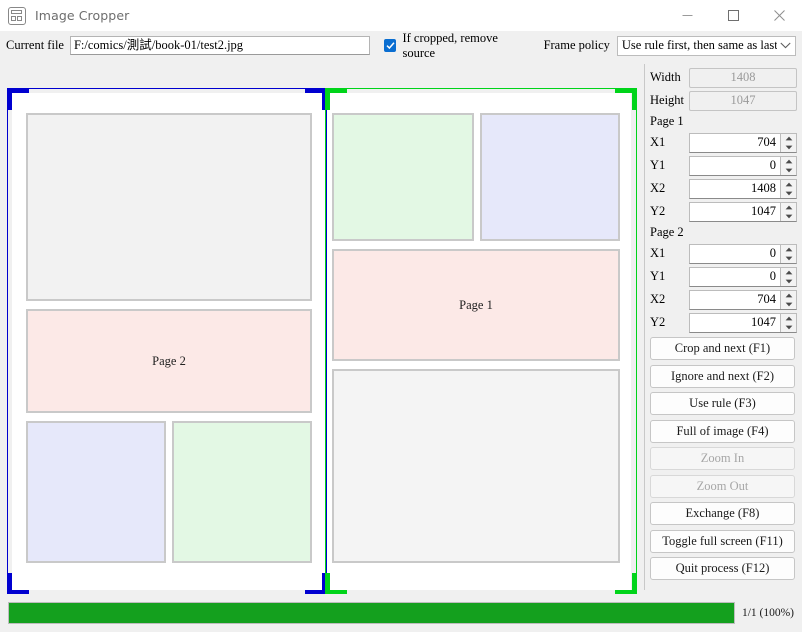 This screenshot has height=632, width=802. I want to click on page2-y2-stepper: 1047, so click(743, 322).